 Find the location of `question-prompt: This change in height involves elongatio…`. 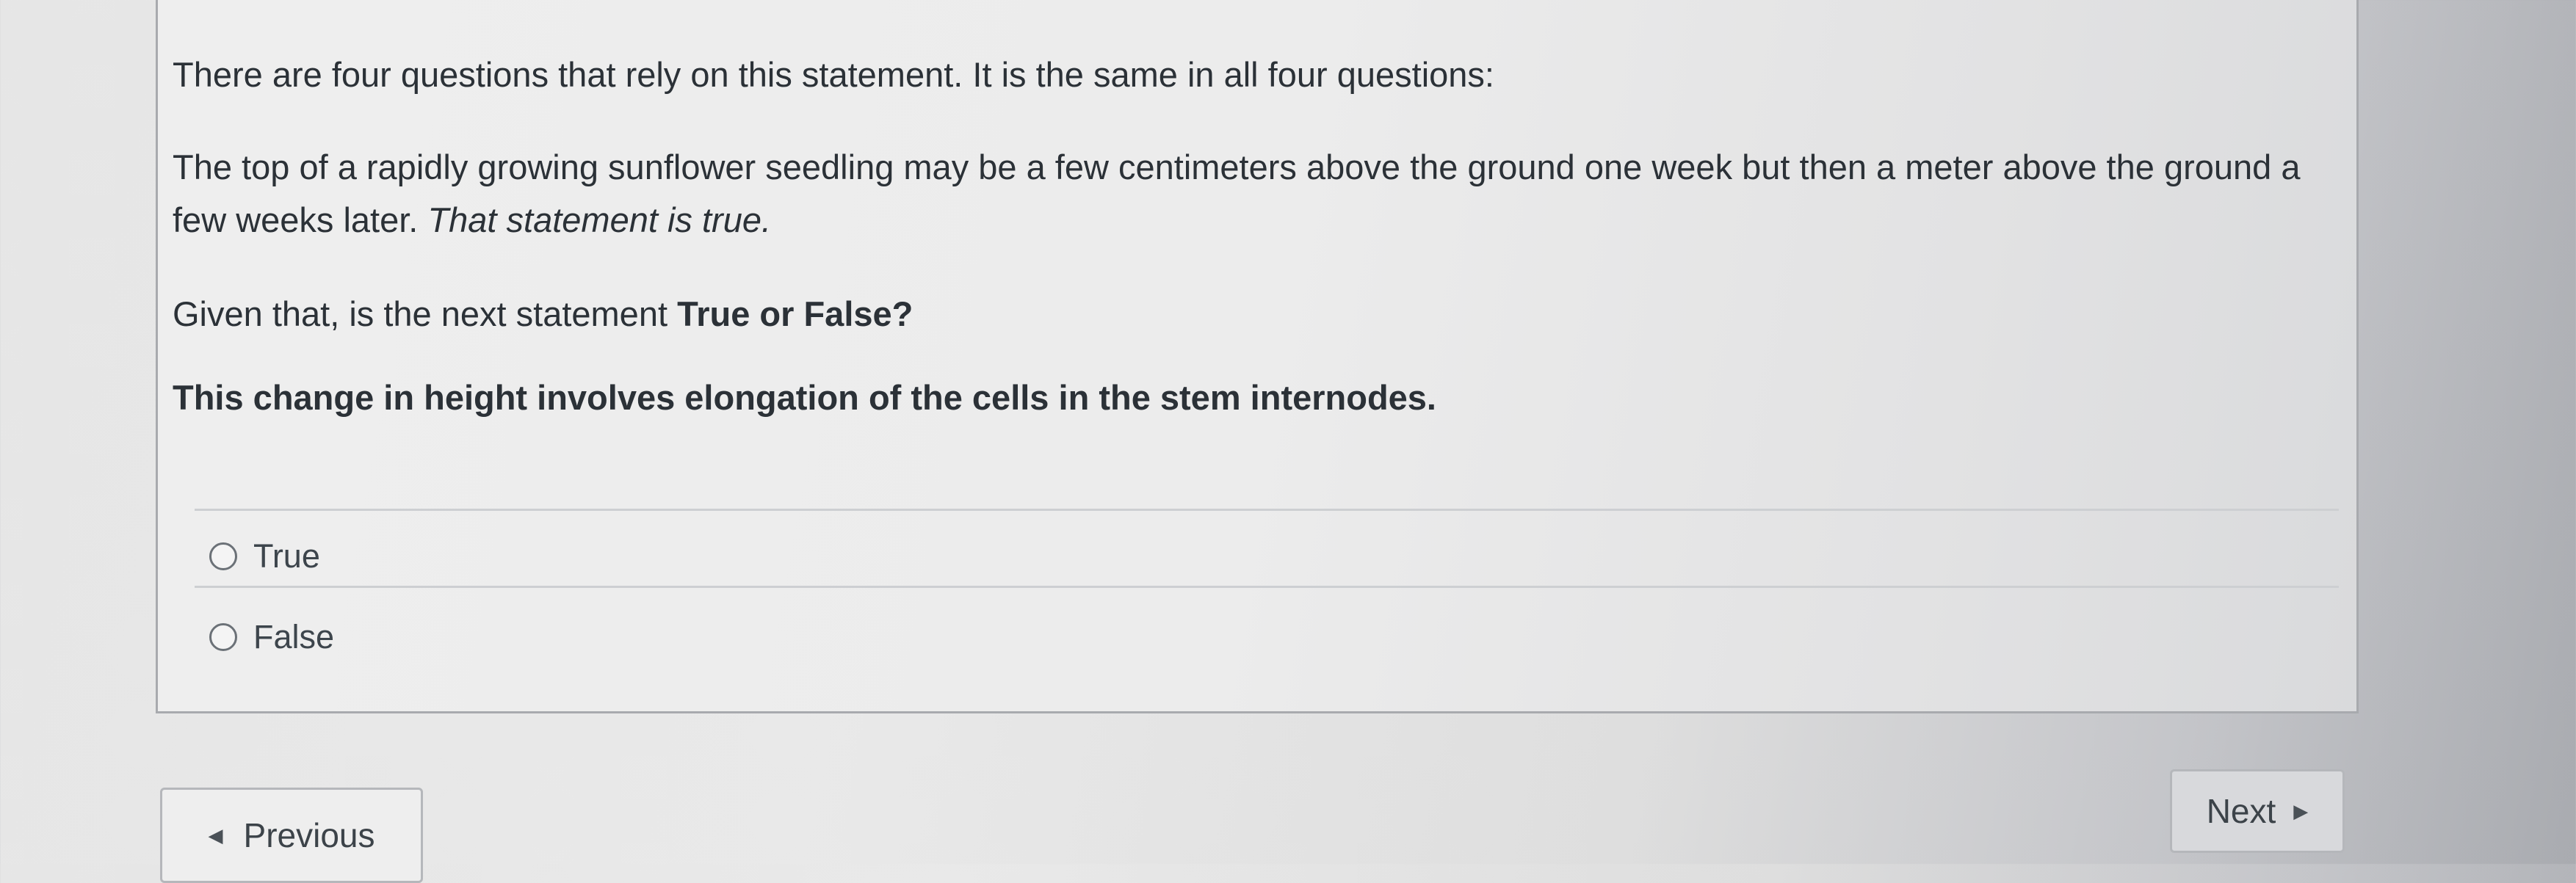

question-prompt: This change in height involves elongatio… is located at coordinates (804, 397).